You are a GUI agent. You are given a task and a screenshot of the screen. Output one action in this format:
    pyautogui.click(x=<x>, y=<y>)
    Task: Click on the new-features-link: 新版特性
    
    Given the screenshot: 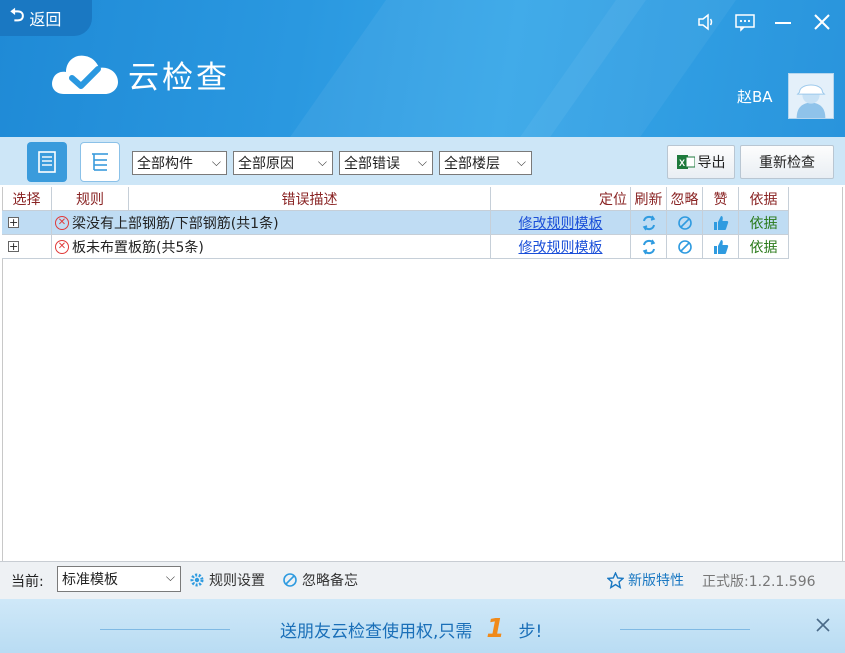 What is the action you would take?
    pyautogui.click(x=645, y=580)
    